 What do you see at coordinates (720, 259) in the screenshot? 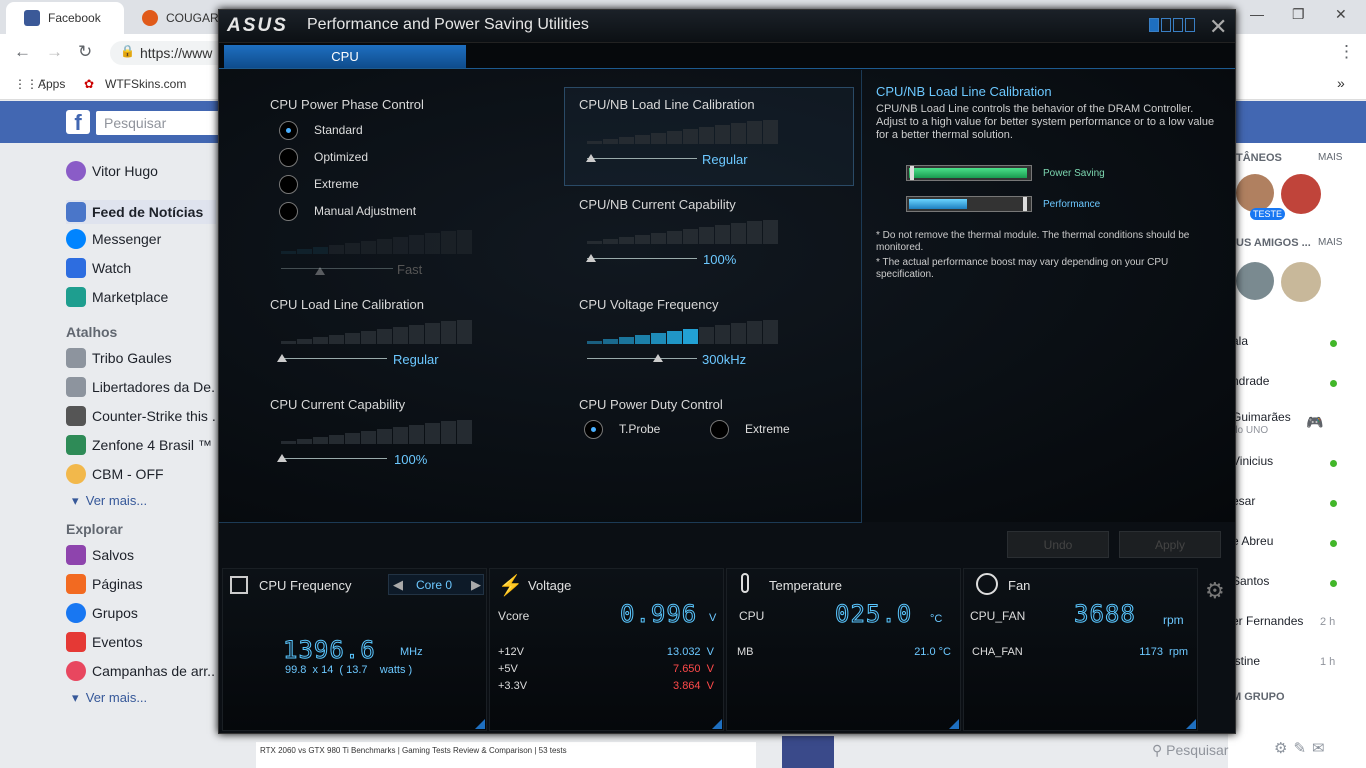
I see `nb-cc-value: 100%` at bounding box center [720, 259].